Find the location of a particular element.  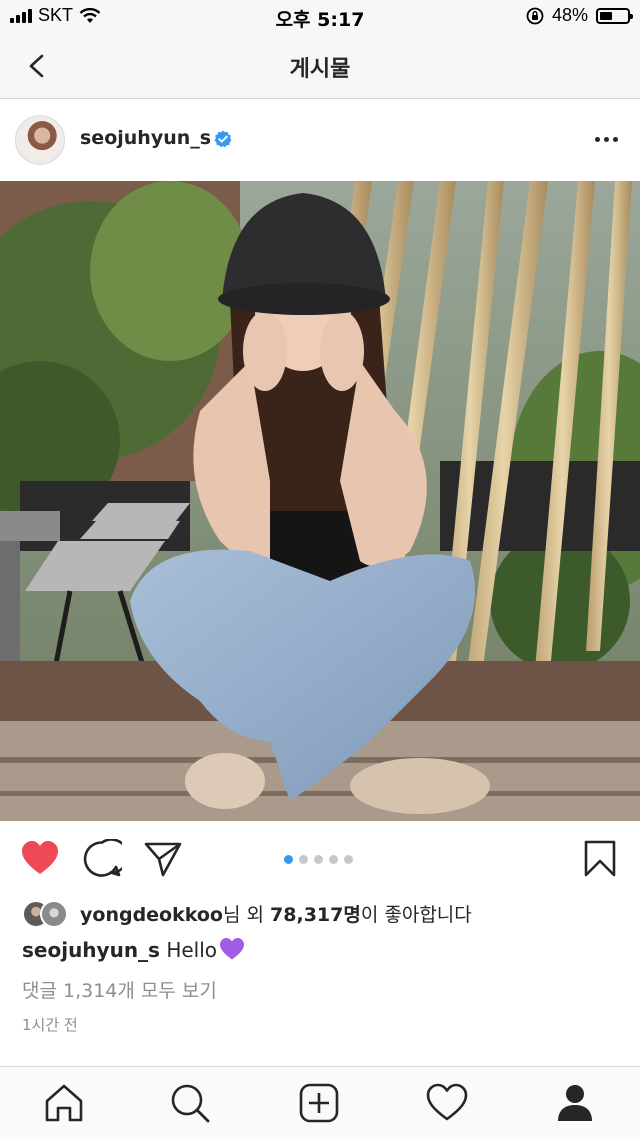

likes-count-suffix: 이 좋아합니다 is located at coordinates (416, 914).